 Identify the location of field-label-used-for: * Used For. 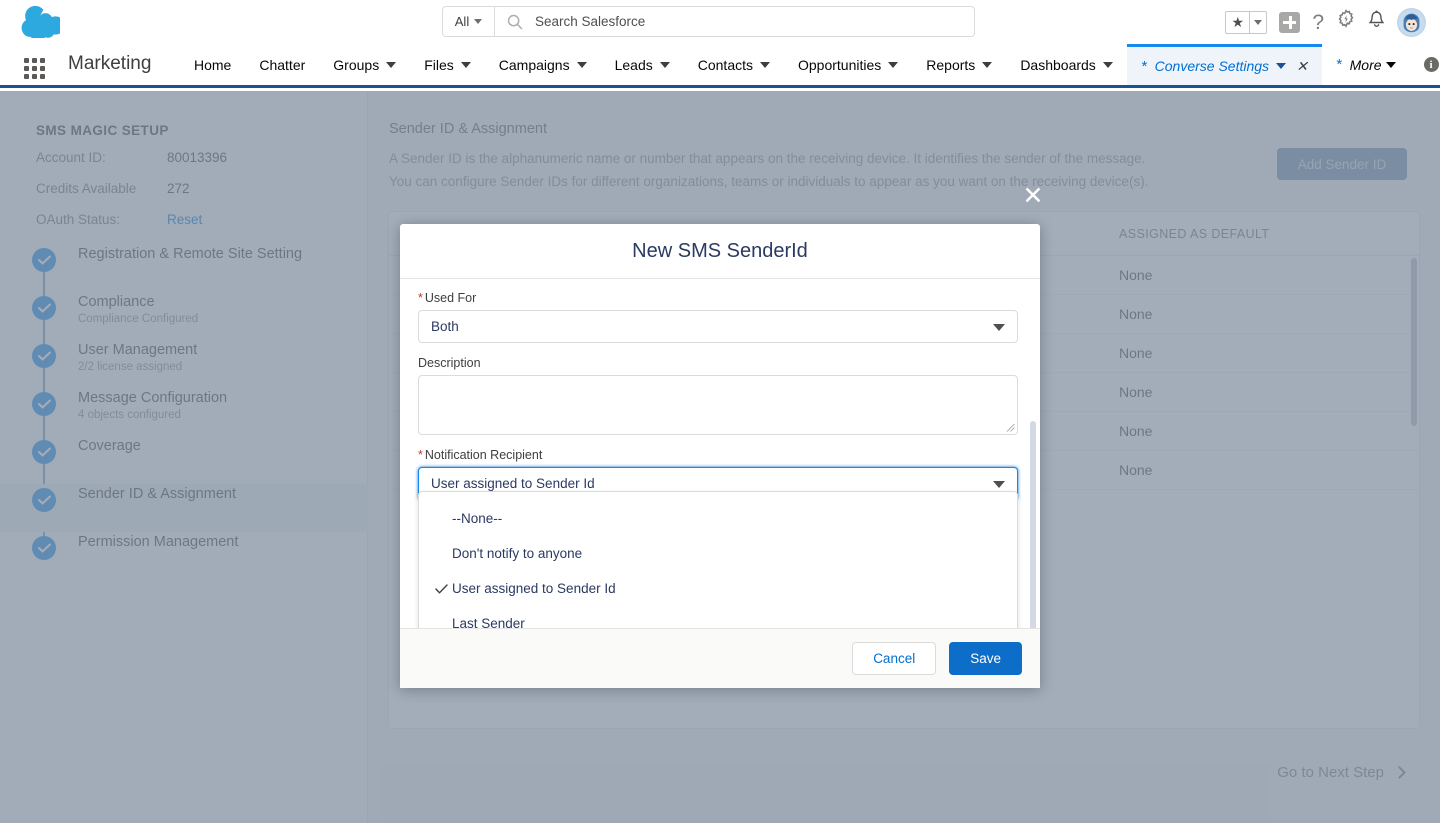
(720, 298).